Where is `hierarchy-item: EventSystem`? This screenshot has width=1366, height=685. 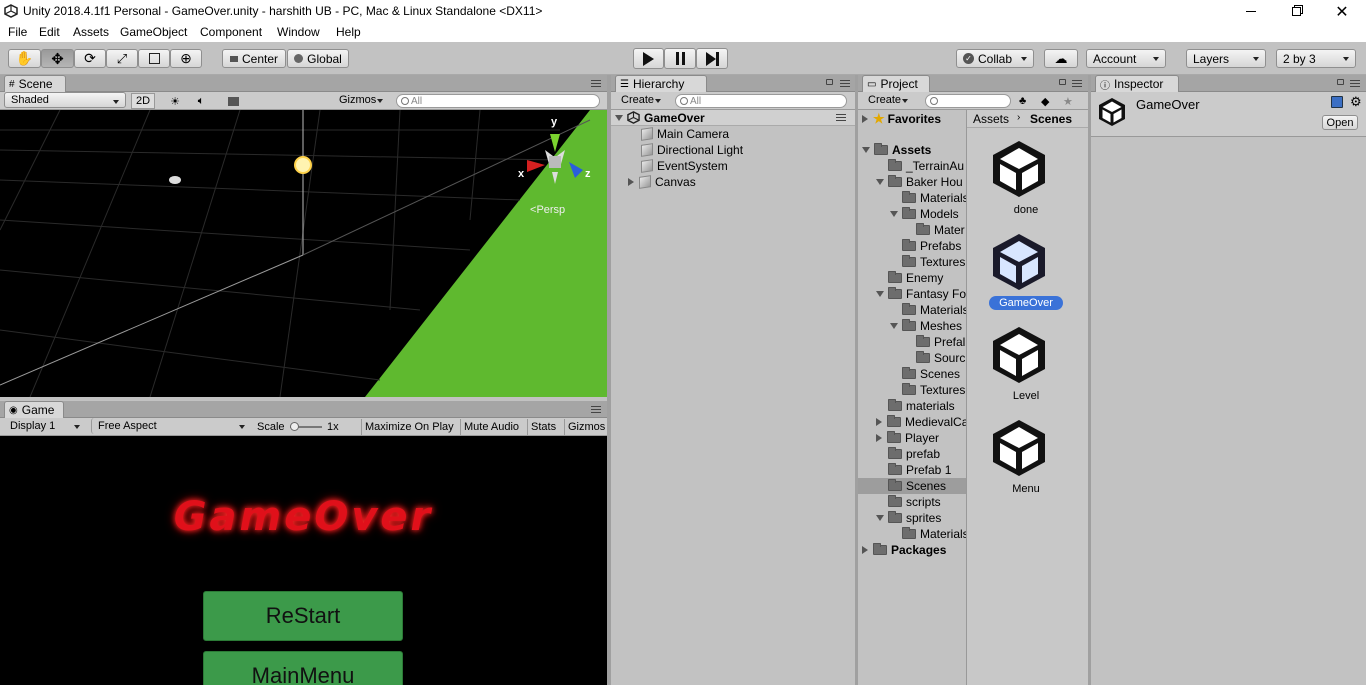
hierarchy-item: EventSystem is located at coordinates (684, 166).